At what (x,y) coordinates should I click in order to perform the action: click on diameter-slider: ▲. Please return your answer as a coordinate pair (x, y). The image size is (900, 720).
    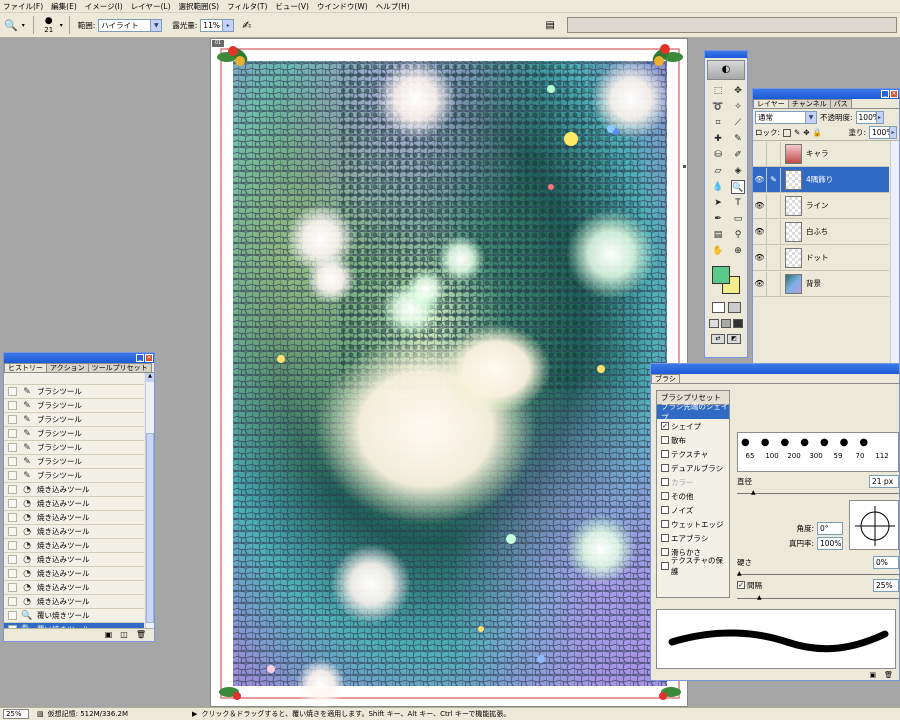
    Looking at the image, I should click on (818, 491).